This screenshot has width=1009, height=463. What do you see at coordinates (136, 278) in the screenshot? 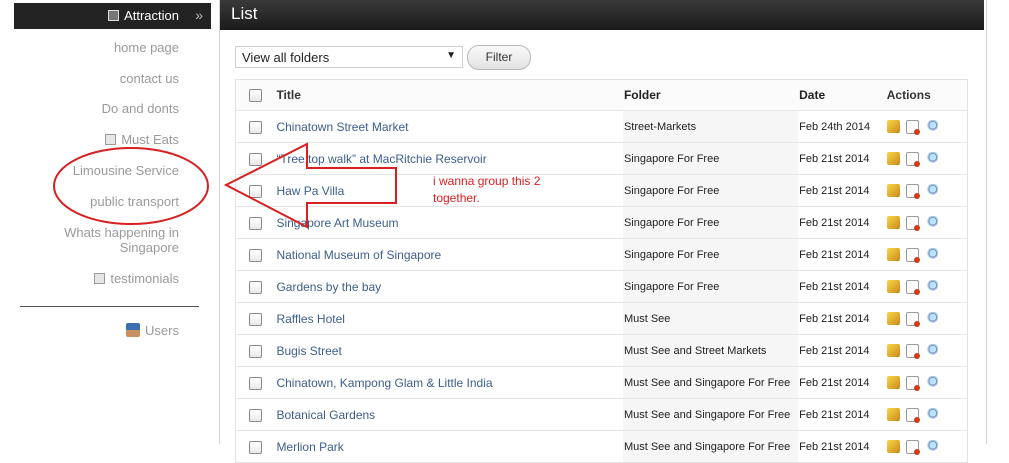
I see `sidebar-item-testimonials: testimonials` at bounding box center [136, 278].